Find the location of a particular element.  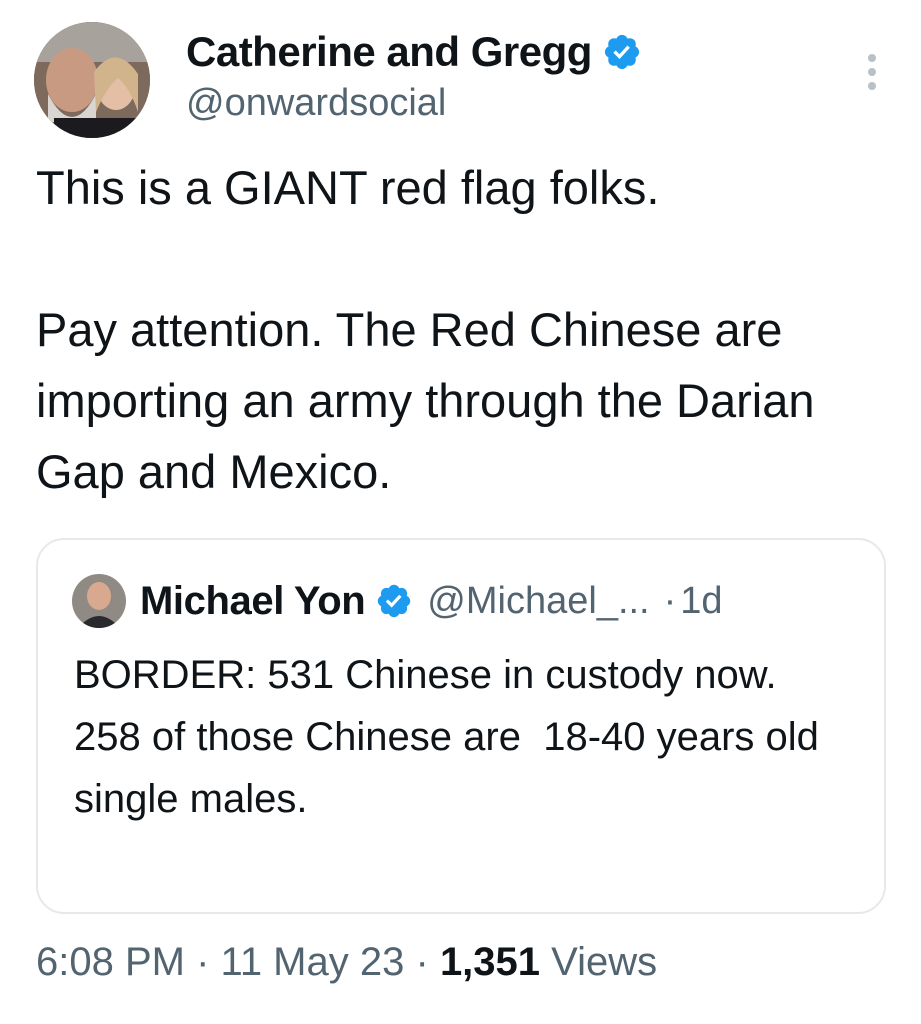

author-display-name: Catherine and Gregg is located at coordinates (414, 52).